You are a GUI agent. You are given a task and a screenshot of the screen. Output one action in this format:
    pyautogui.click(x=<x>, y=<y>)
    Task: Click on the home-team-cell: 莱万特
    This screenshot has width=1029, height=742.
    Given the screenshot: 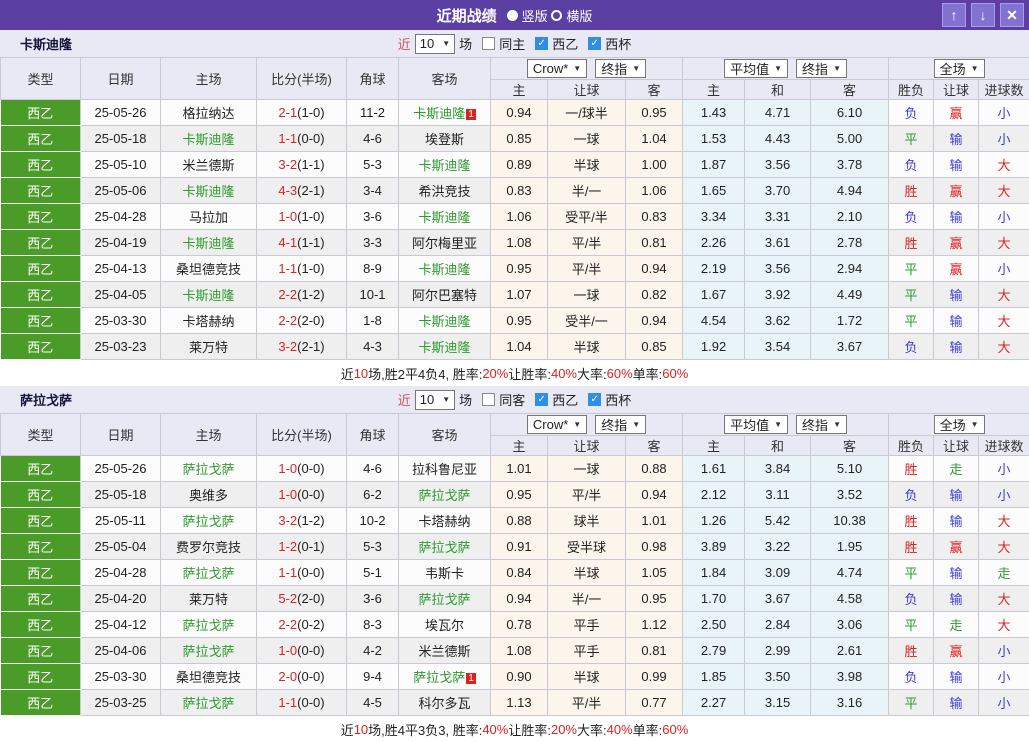 What is the action you would take?
    pyautogui.click(x=209, y=347)
    